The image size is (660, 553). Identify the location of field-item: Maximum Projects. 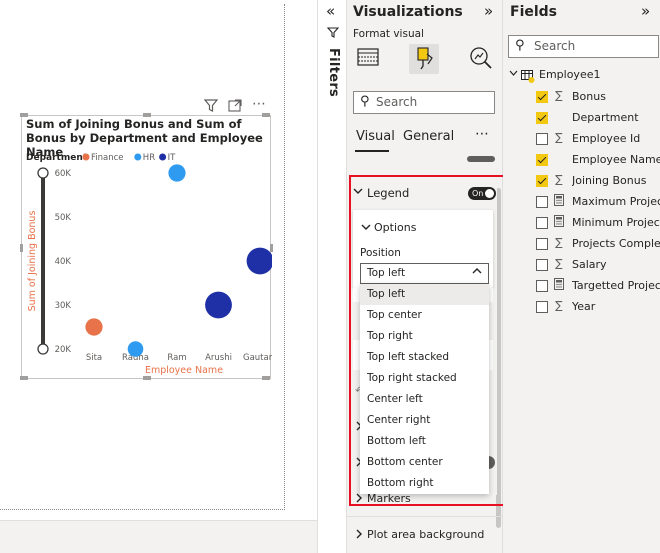
(598, 203).